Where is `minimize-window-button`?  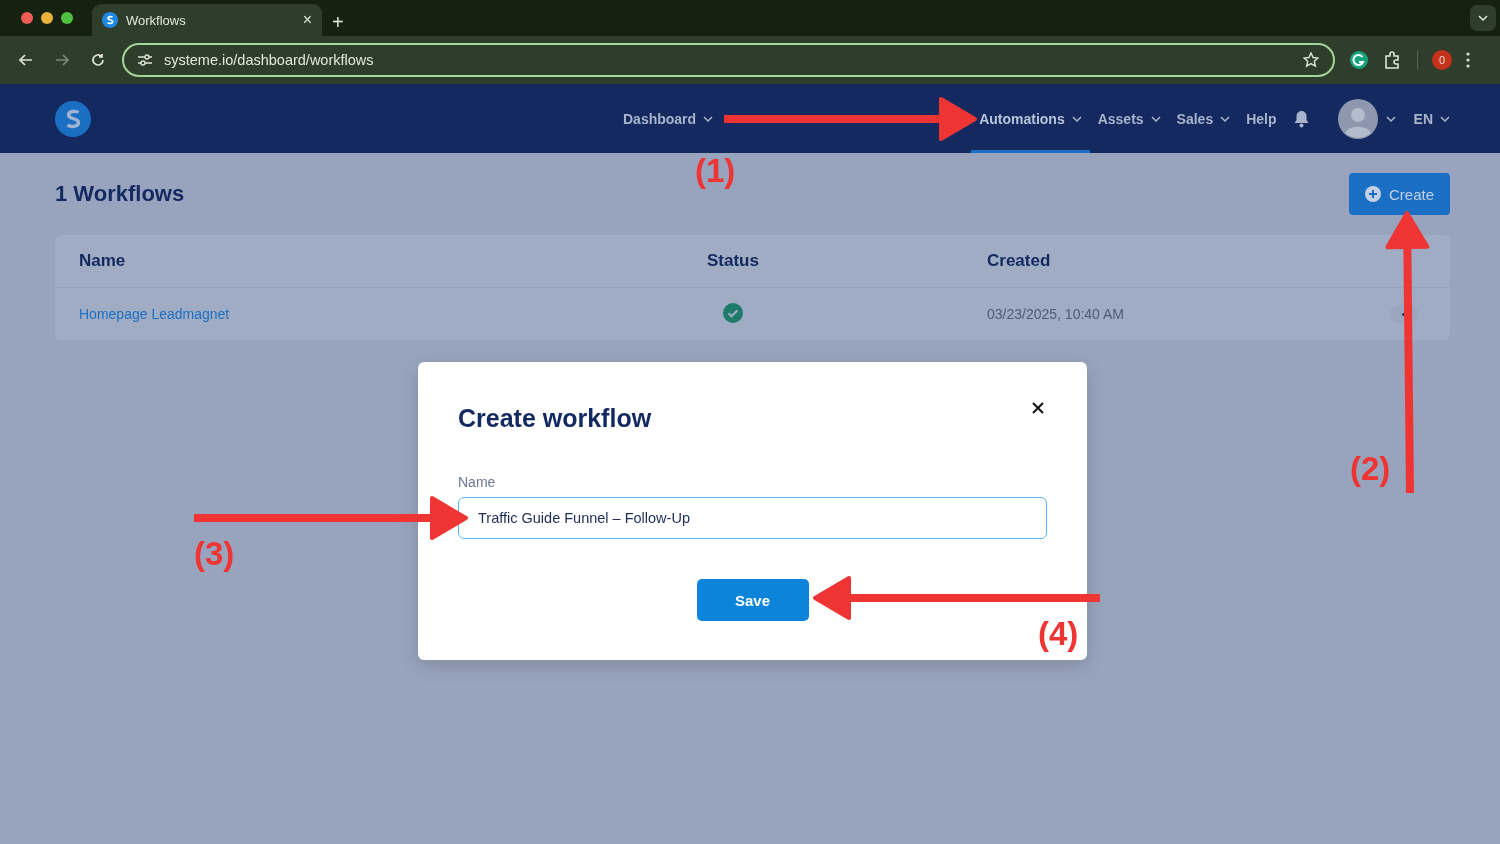 minimize-window-button is located at coordinates (47, 18).